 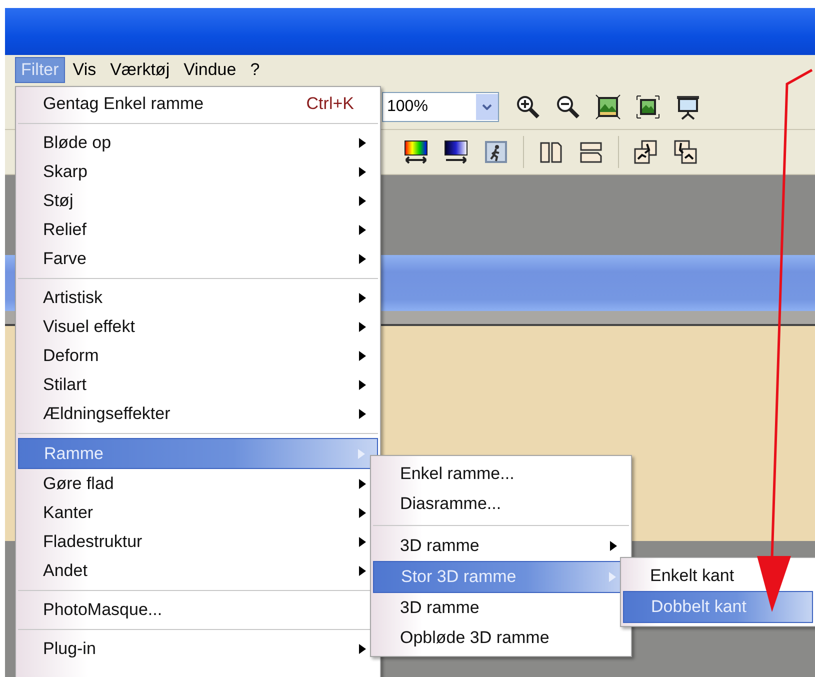 I want to click on menu-item: Opbløde 3D ramme, so click(x=501, y=638).